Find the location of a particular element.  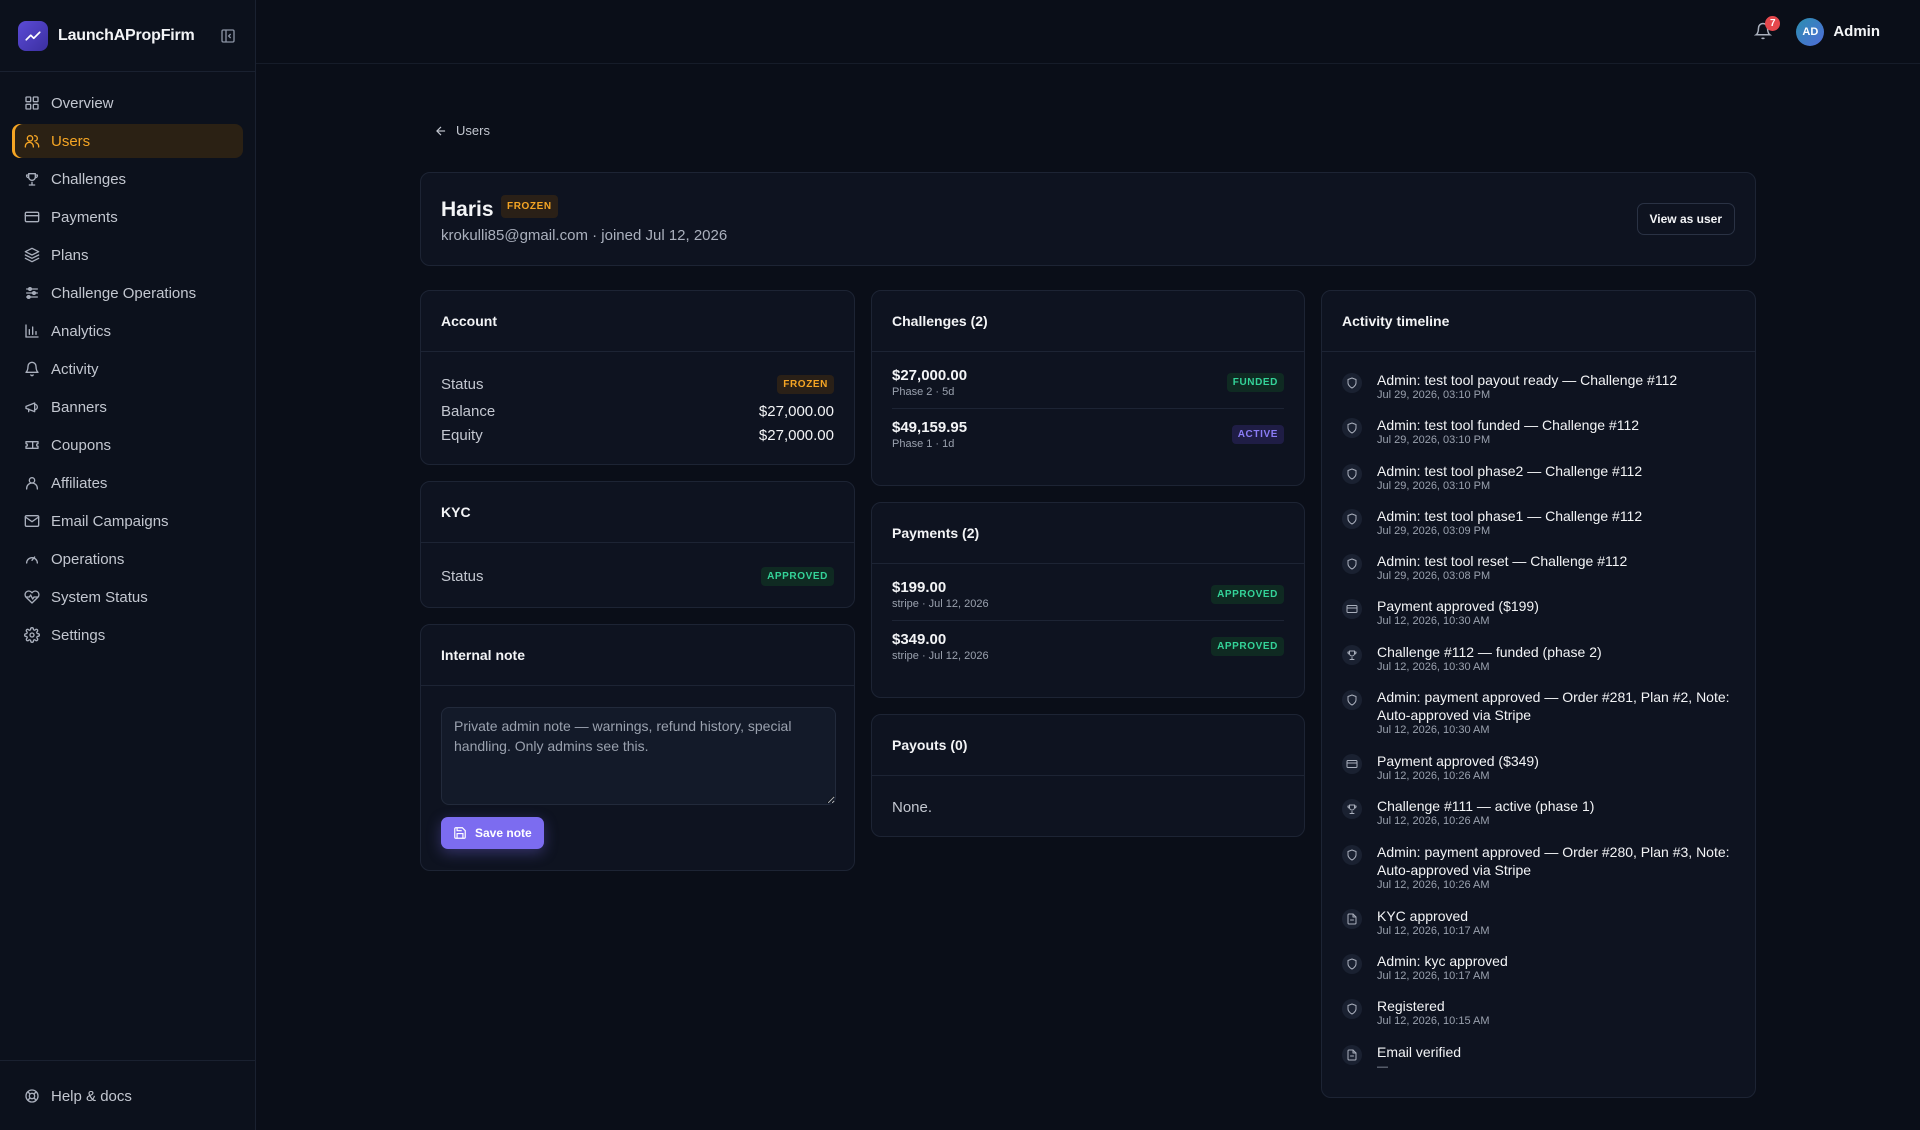

sliders-icon is located at coordinates (32, 293).